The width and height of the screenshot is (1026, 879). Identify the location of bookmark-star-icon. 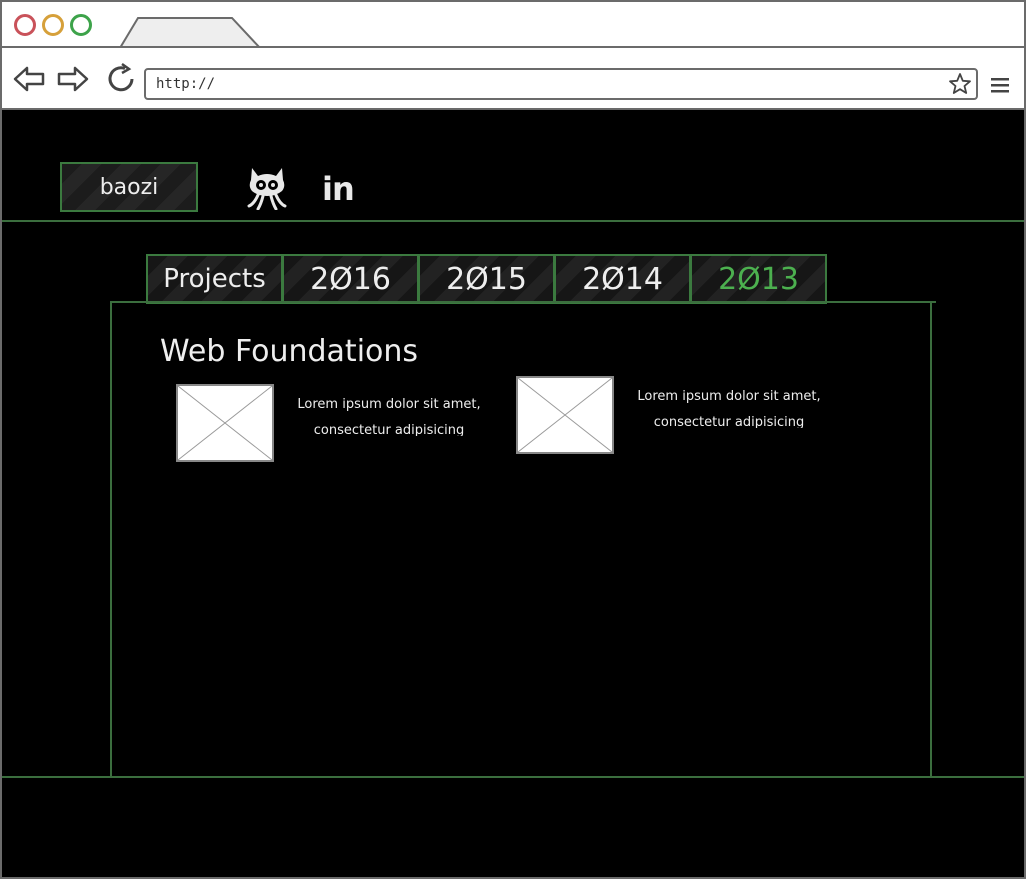
(960, 84).